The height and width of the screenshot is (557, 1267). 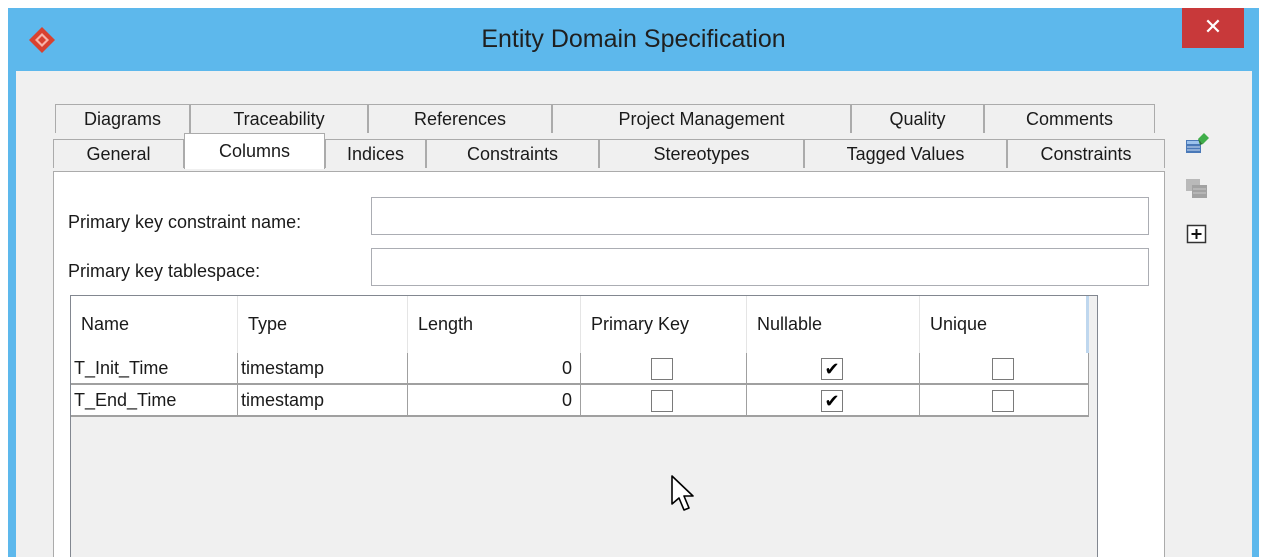 I want to click on window-title: Entity Domain Specification, so click(x=633, y=39).